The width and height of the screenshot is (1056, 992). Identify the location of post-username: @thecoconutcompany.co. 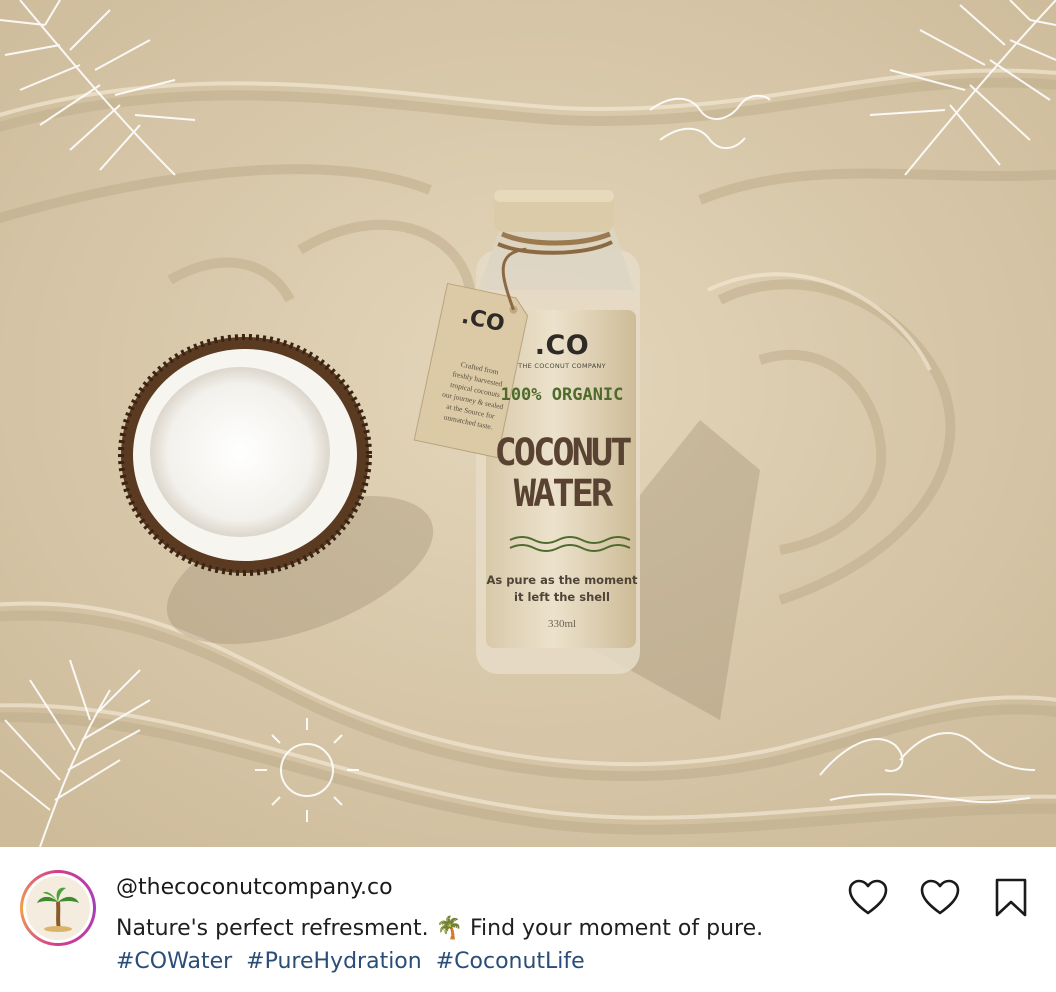
(254, 887).